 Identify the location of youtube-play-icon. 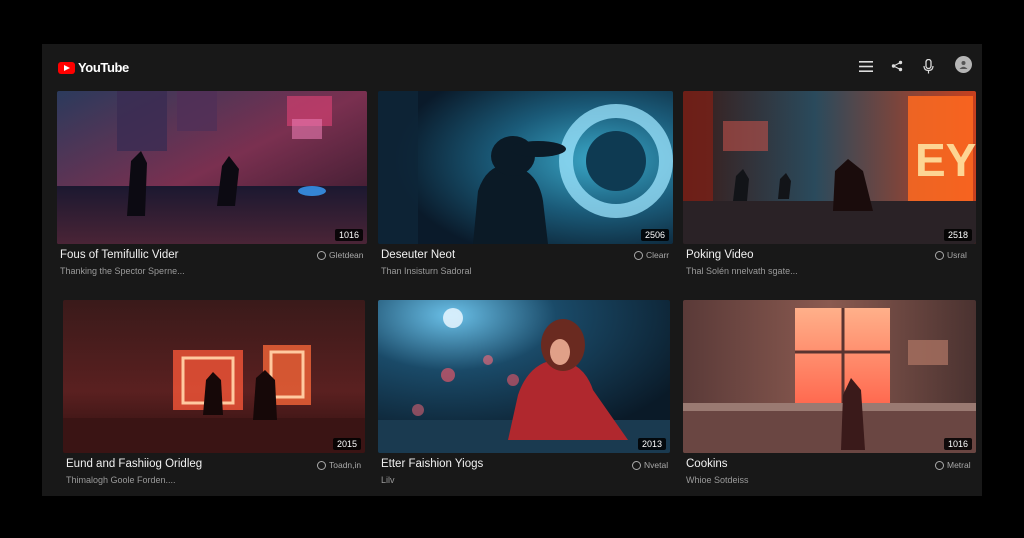
(66, 67).